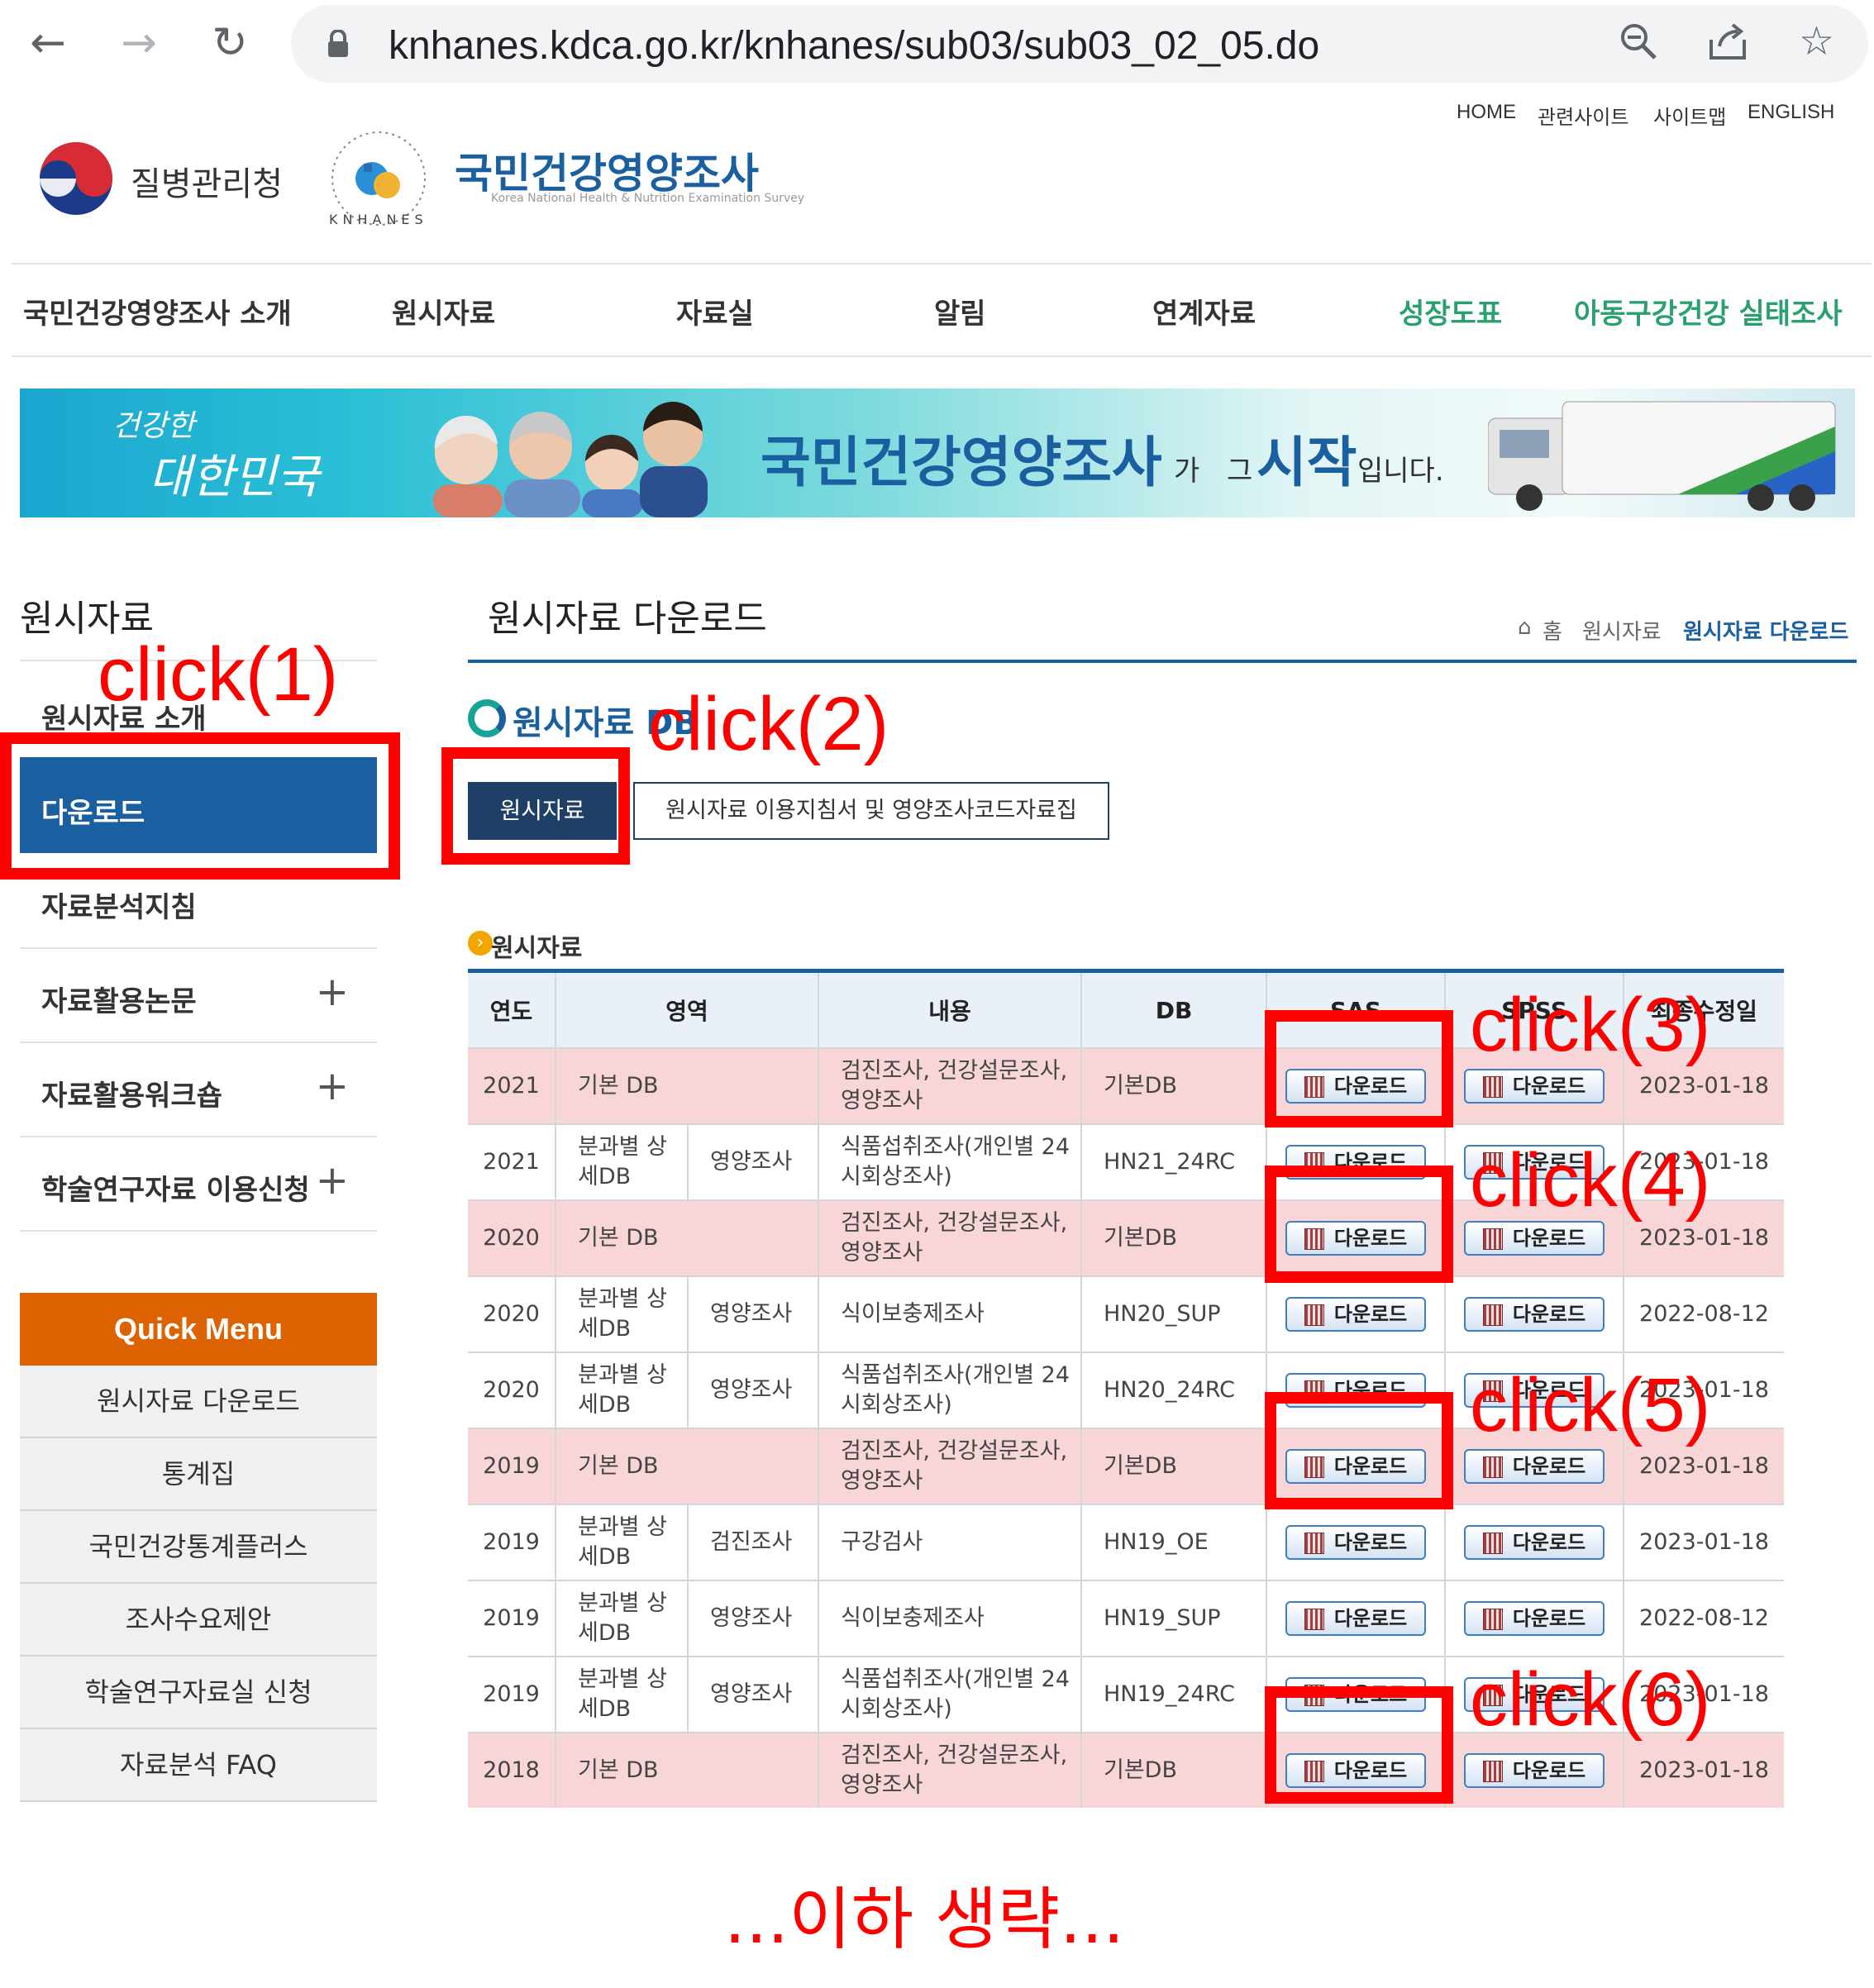 The width and height of the screenshot is (1874, 1988). What do you see at coordinates (1204, 311) in the screenshot?
I see `gnb-item-linked-data: 연계자료` at bounding box center [1204, 311].